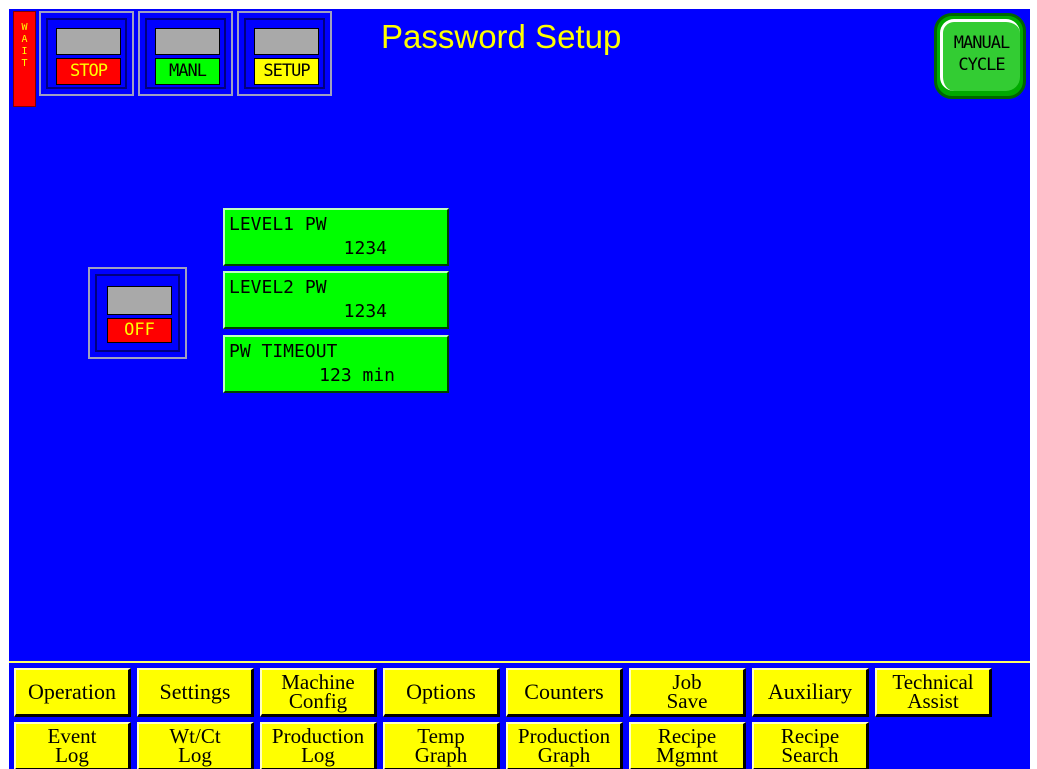 This screenshot has height=769, width=1037. What do you see at coordinates (564, 692) in the screenshot?
I see `nav-counters: Counters` at bounding box center [564, 692].